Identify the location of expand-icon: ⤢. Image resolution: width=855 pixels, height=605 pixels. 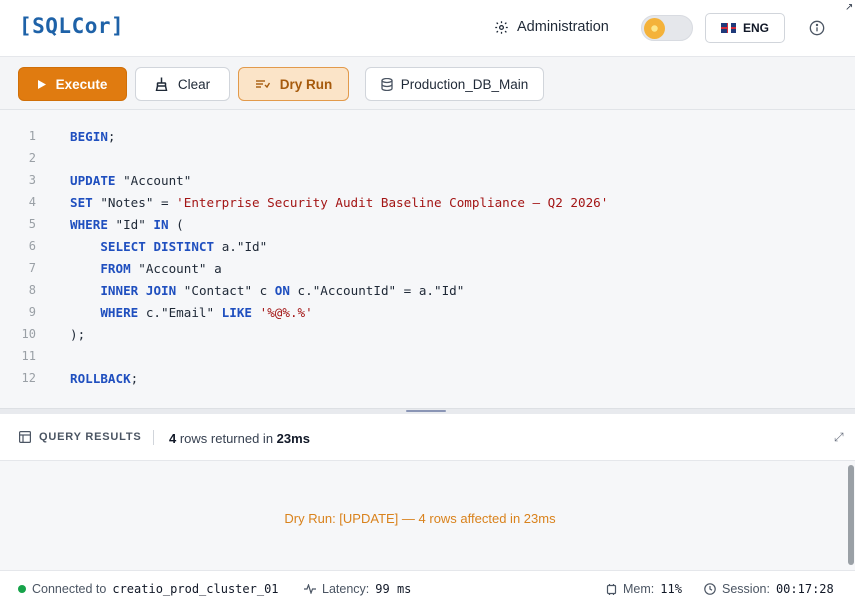
(839, 437).